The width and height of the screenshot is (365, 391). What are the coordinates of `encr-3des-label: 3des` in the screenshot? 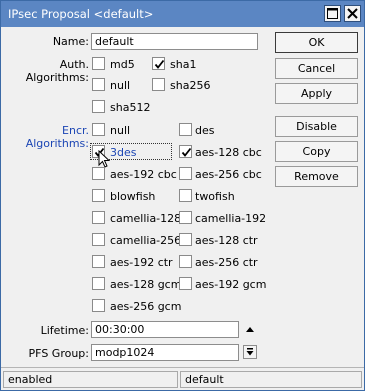 It's located at (123, 152).